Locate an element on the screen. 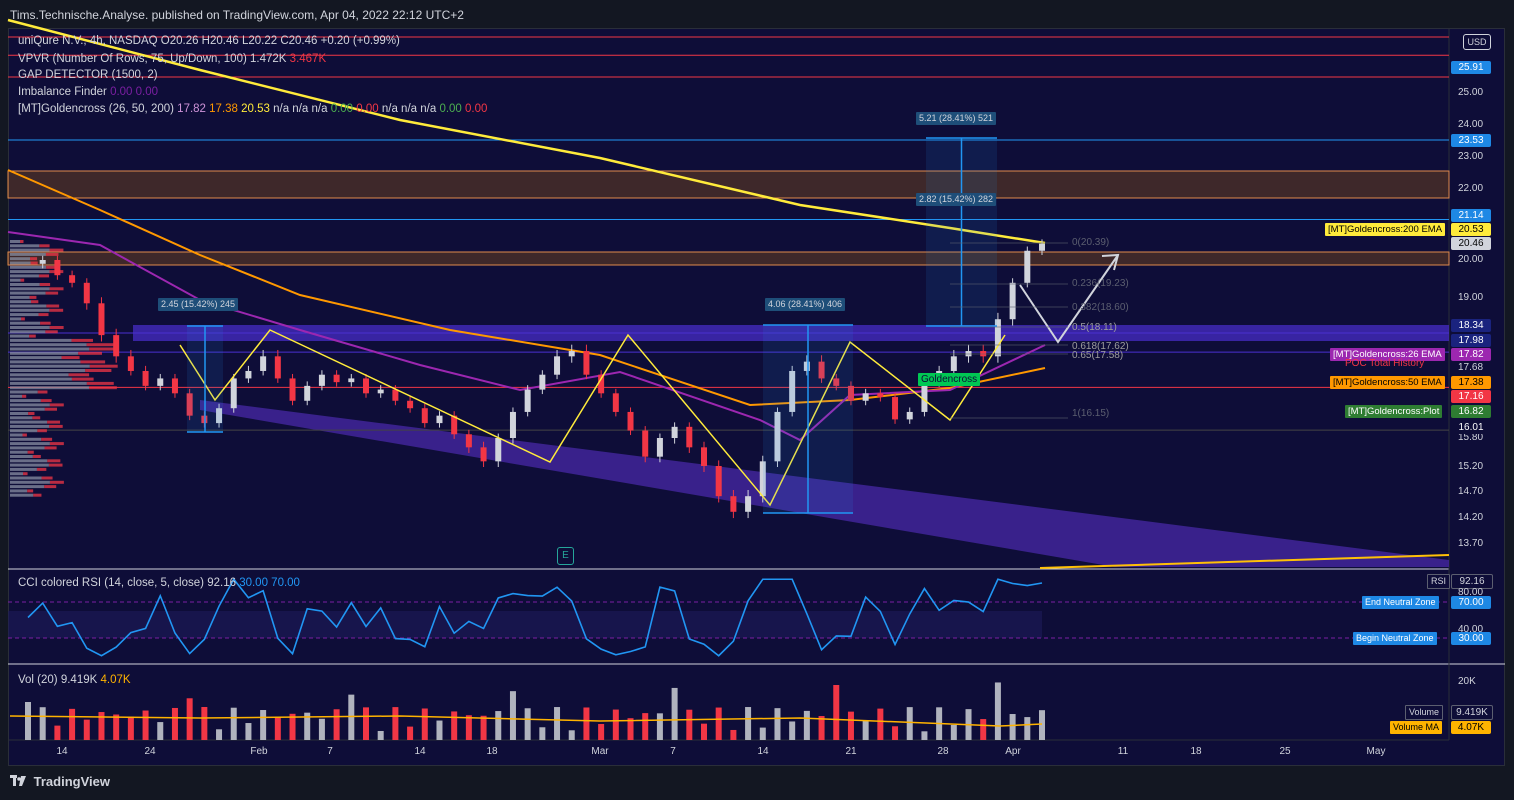  gc-na: n/a n/a n/a is located at coordinates (300, 109).